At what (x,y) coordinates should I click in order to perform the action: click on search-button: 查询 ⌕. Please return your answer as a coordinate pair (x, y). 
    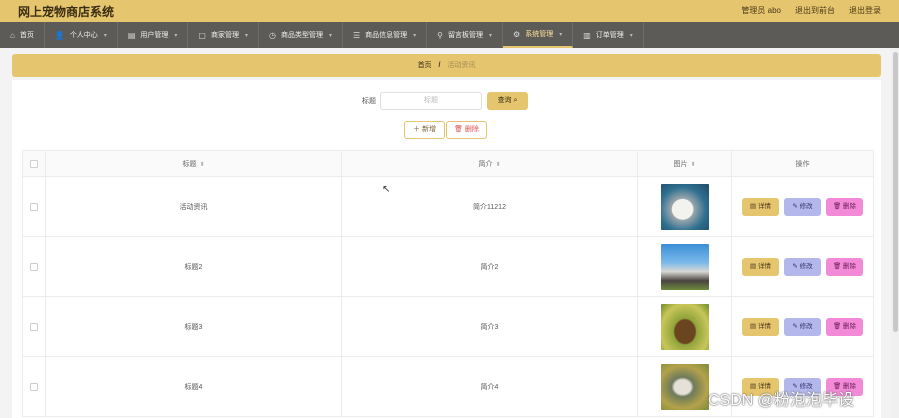
    Looking at the image, I should click on (507, 101).